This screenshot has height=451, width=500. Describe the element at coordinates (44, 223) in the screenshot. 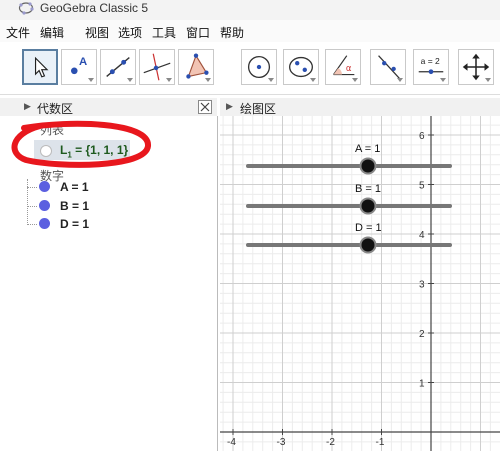

I see `visibility-dot-D` at that location.